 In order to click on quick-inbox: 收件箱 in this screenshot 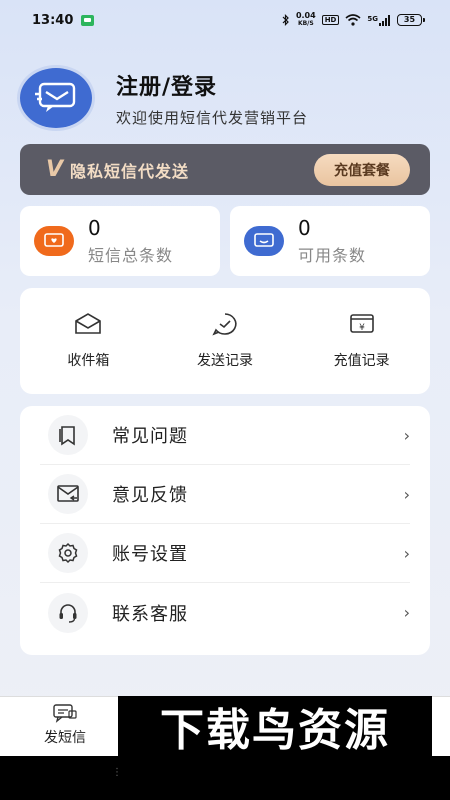, I will do `click(88, 341)`.